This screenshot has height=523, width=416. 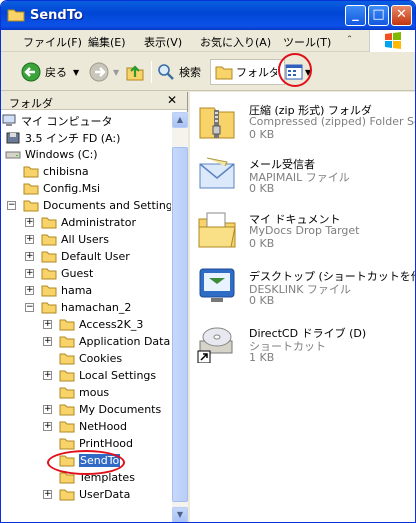 What do you see at coordinates (56, 15) in the screenshot?
I see `window-title: SendTo` at bounding box center [56, 15].